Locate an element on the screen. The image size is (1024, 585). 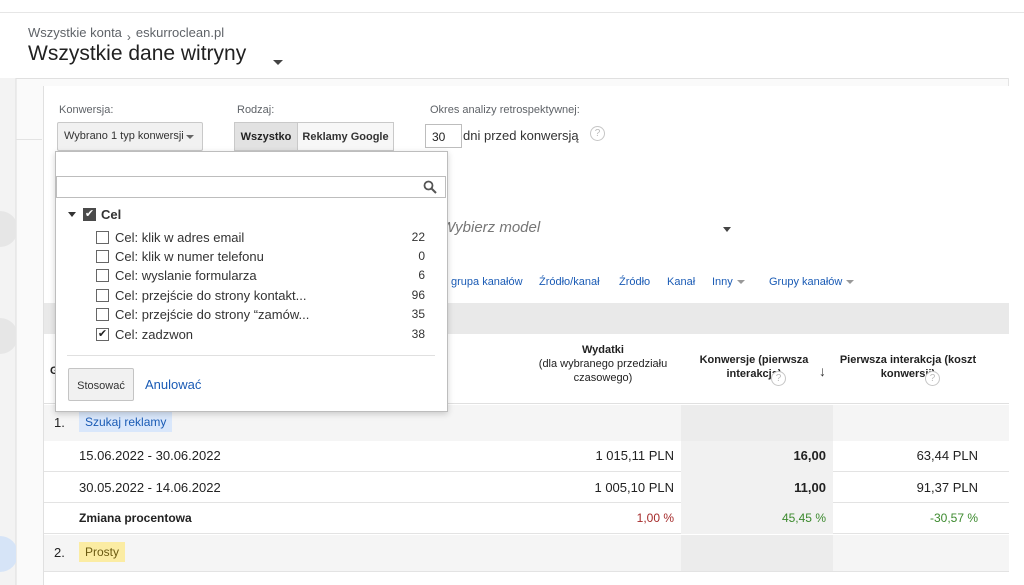
column-header-spend: Wydatki is located at coordinates (603, 350).